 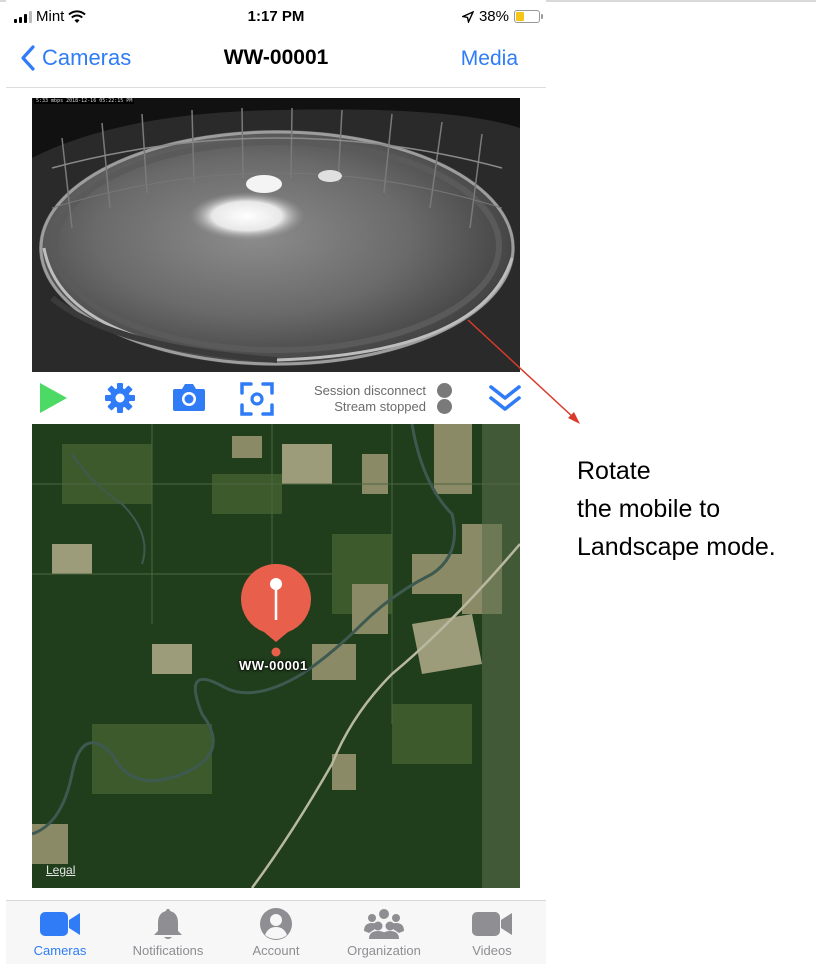 What do you see at coordinates (277, 398) in the screenshot?
I see `video-controls: Session disconnect Stream stopped` at bounding box center [277, 398].